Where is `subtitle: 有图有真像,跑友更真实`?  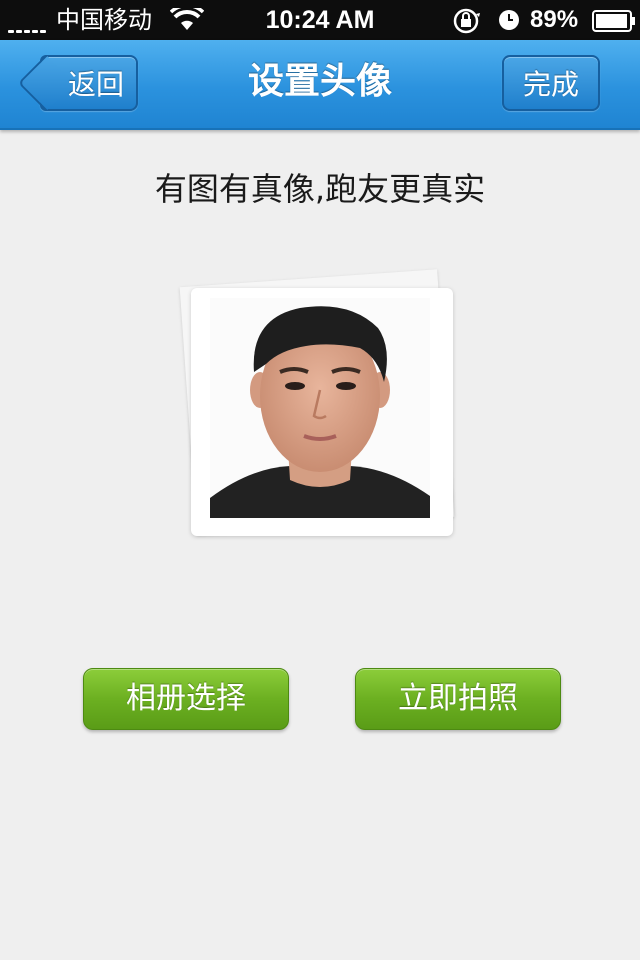
subtitle: 有图有真像,跑友更真实 is located at coordinates (320, 189).